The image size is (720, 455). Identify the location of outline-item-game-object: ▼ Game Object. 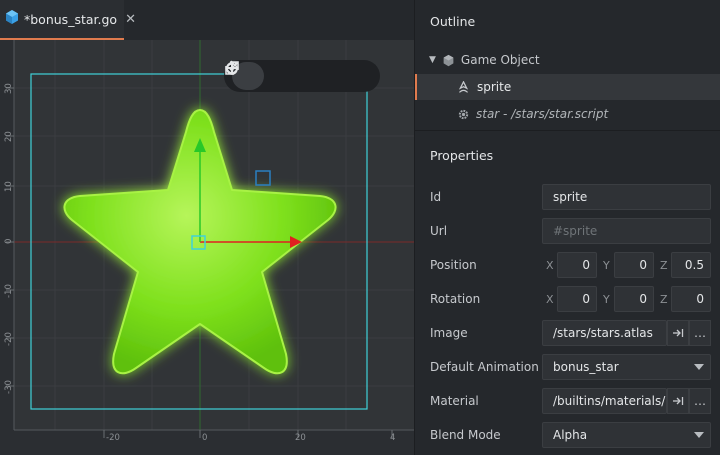
(567, 60).